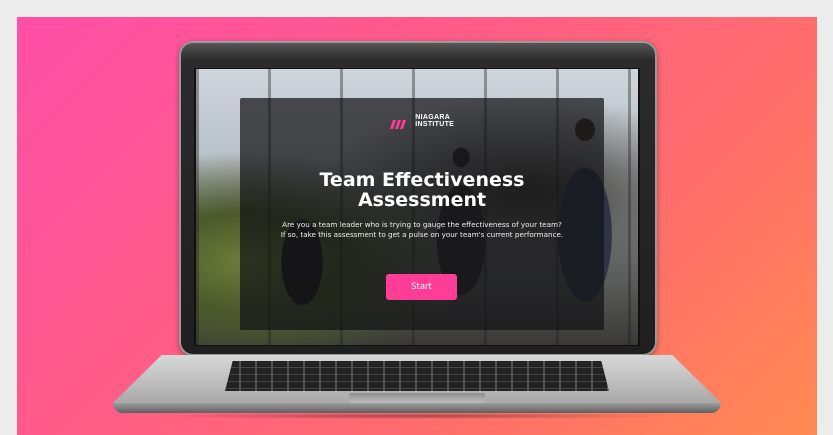  What do you see at coordinates (417, 376) in the screenshot?
I see `keyboard-rows` at bounding box center [417, 376].